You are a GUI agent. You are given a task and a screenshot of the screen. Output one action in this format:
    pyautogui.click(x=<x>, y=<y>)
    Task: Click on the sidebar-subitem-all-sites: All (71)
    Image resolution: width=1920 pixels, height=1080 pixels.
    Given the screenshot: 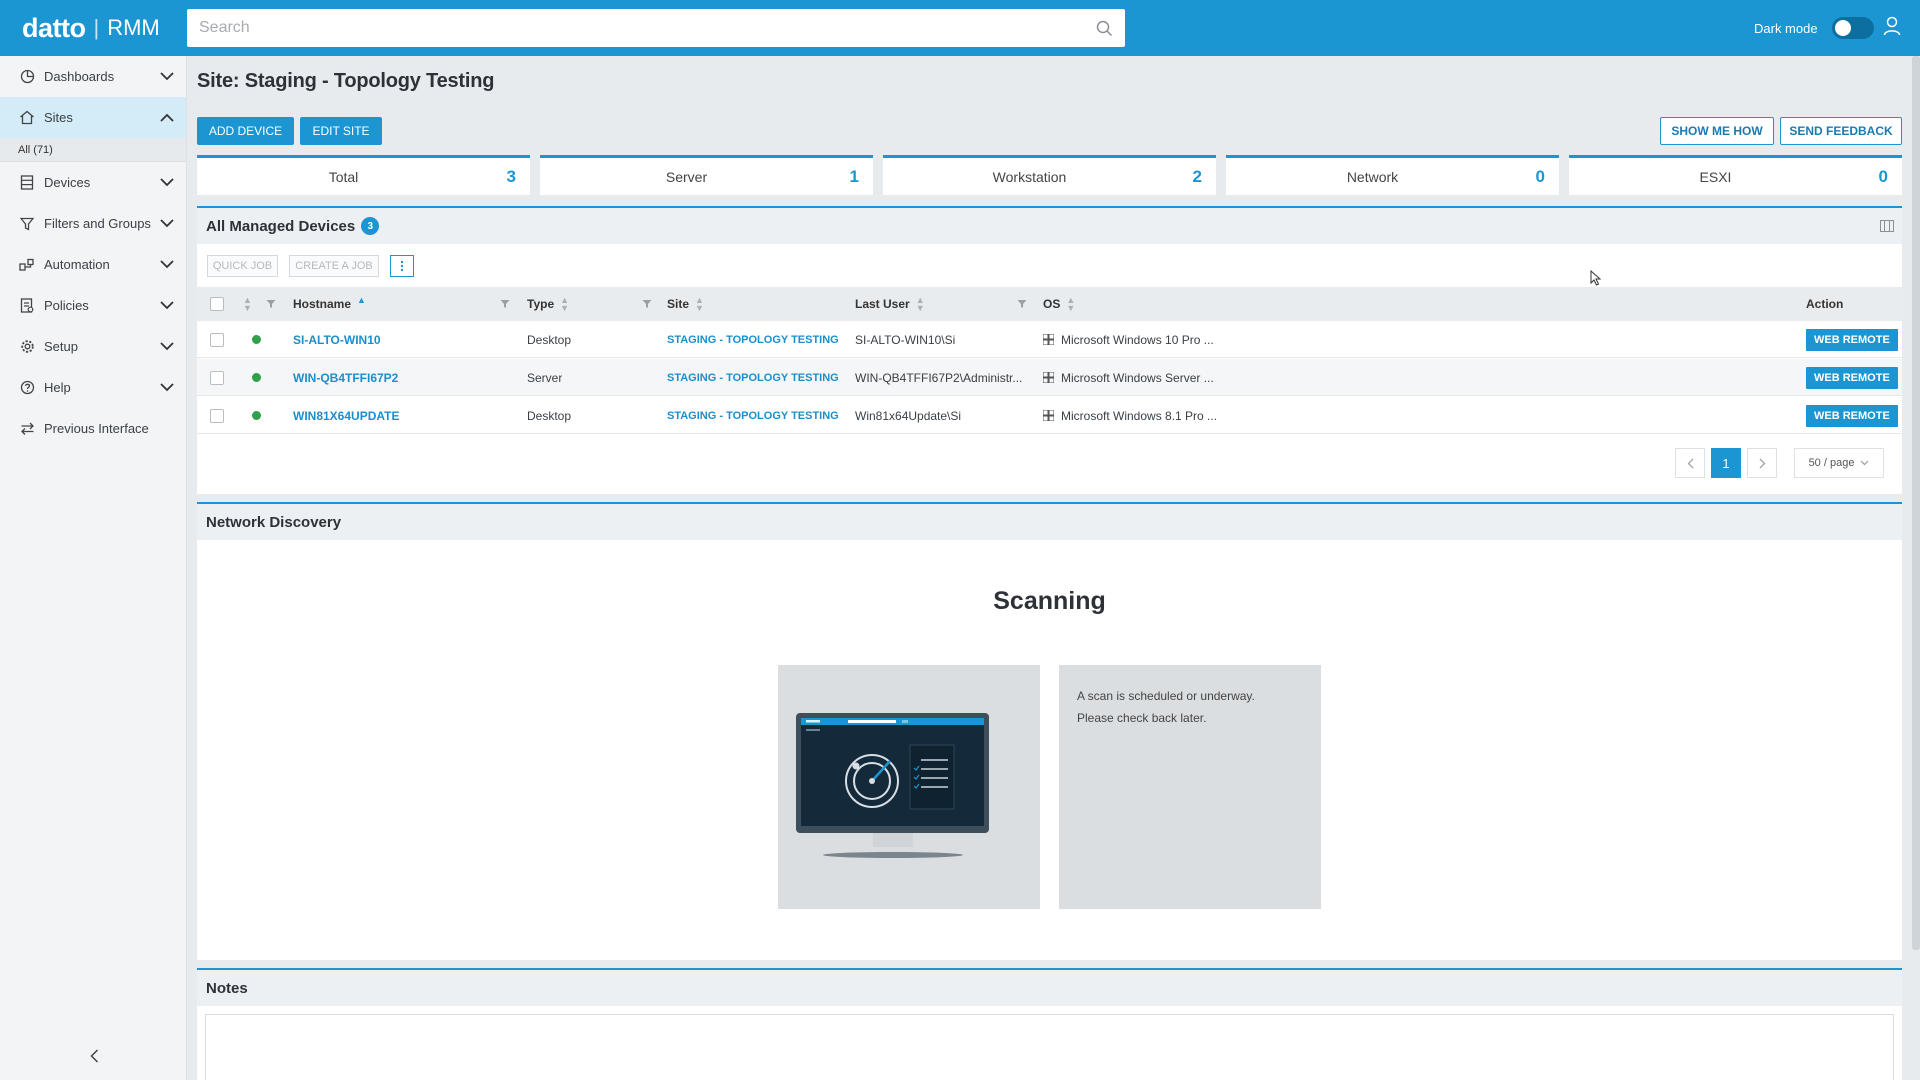 What is the action you would take?
    pyautogui.click(x=93, y=150)
    